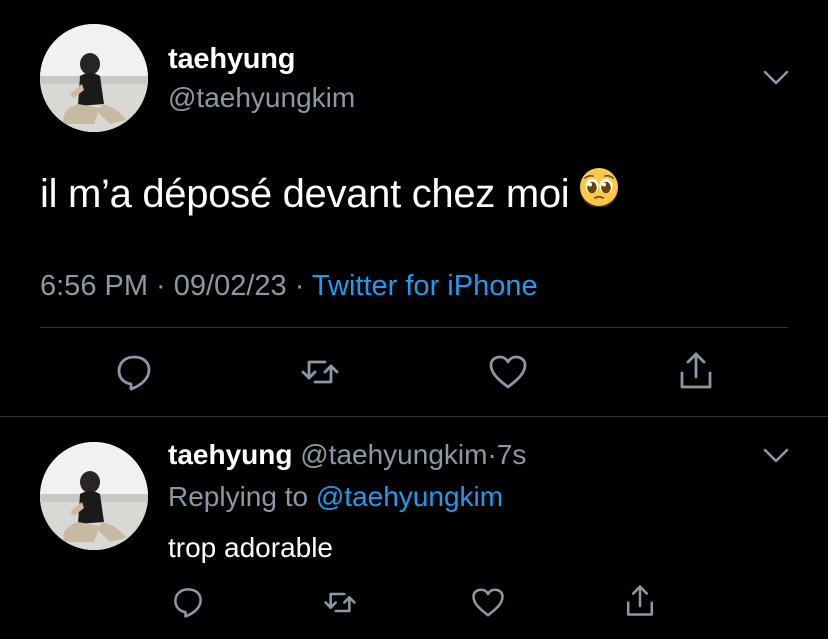 The height and width of the screenshot is (639, 828). I want to click on reply-text: trop adorable, so click(251, 547).